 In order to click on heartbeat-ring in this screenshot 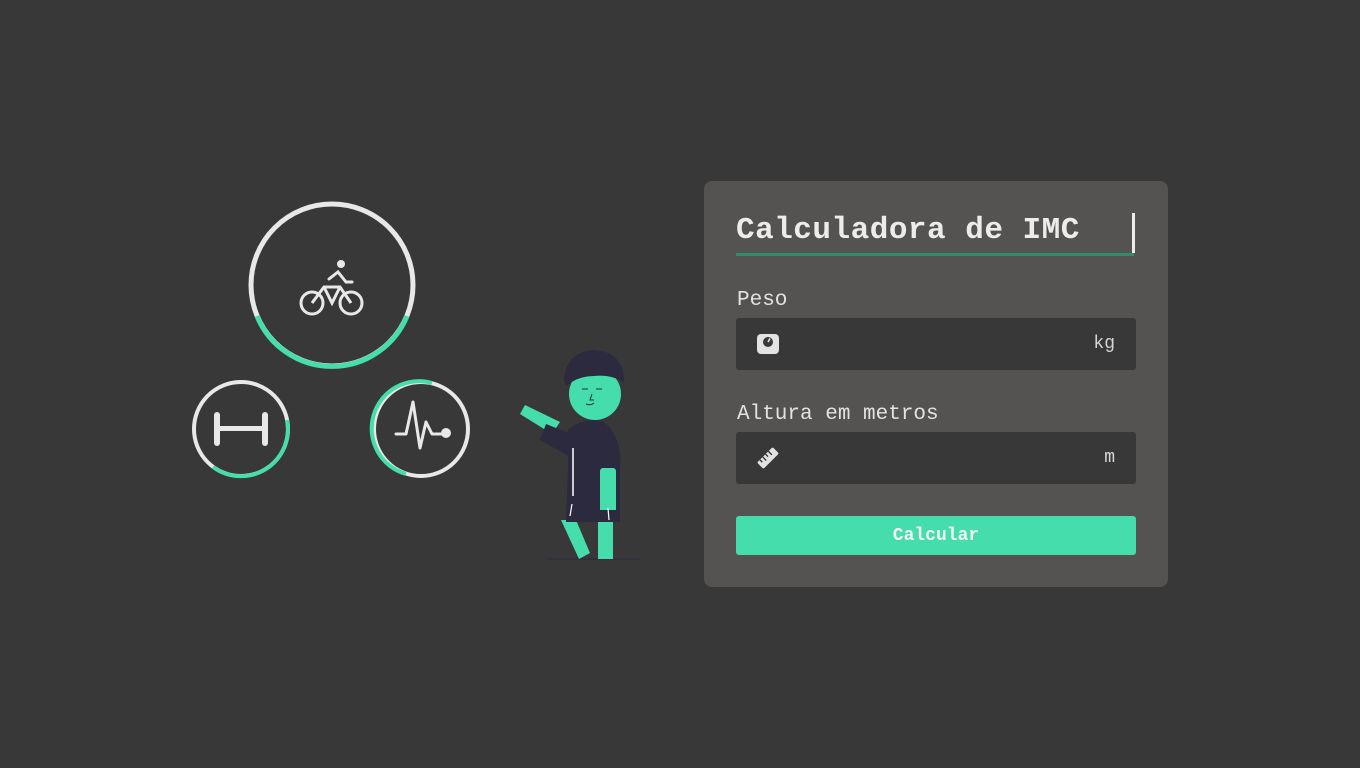, I will do `click(419, 428)`.